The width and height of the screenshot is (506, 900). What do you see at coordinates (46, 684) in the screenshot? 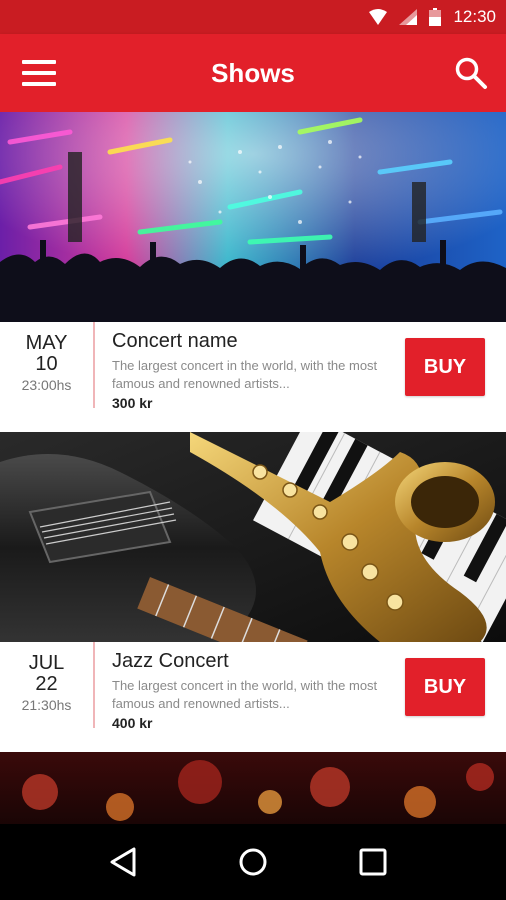
I see `show-day: 22` at bounding box center [46, 684].